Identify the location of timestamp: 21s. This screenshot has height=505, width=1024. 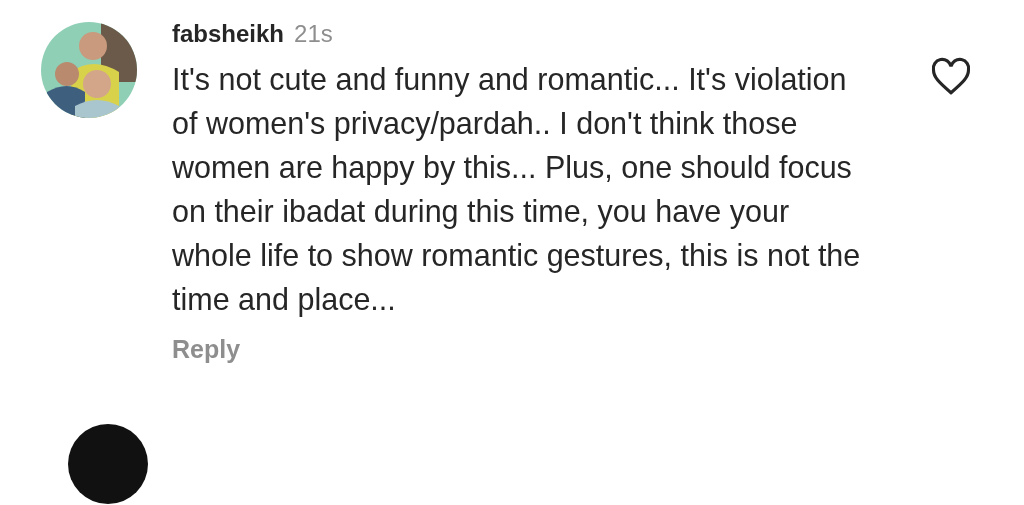
(313, 34).